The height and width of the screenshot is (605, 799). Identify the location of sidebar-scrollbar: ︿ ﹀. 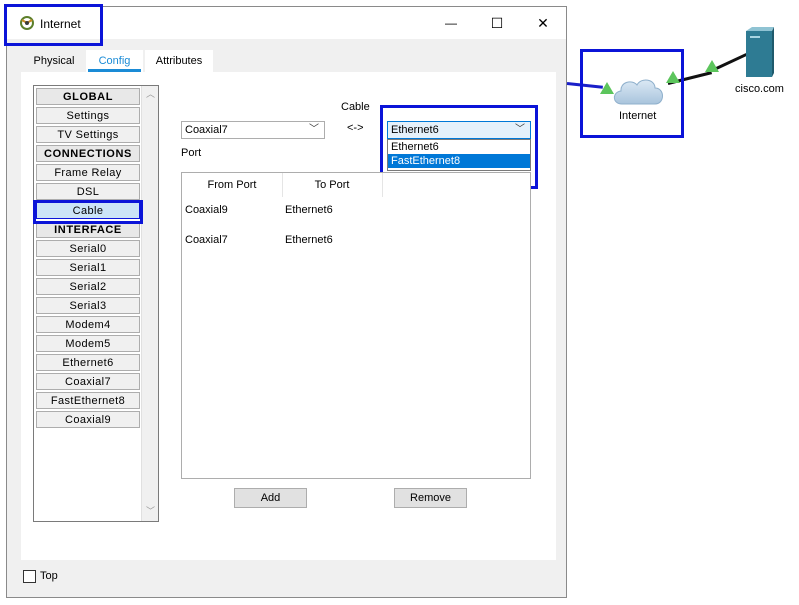
(149, 303).